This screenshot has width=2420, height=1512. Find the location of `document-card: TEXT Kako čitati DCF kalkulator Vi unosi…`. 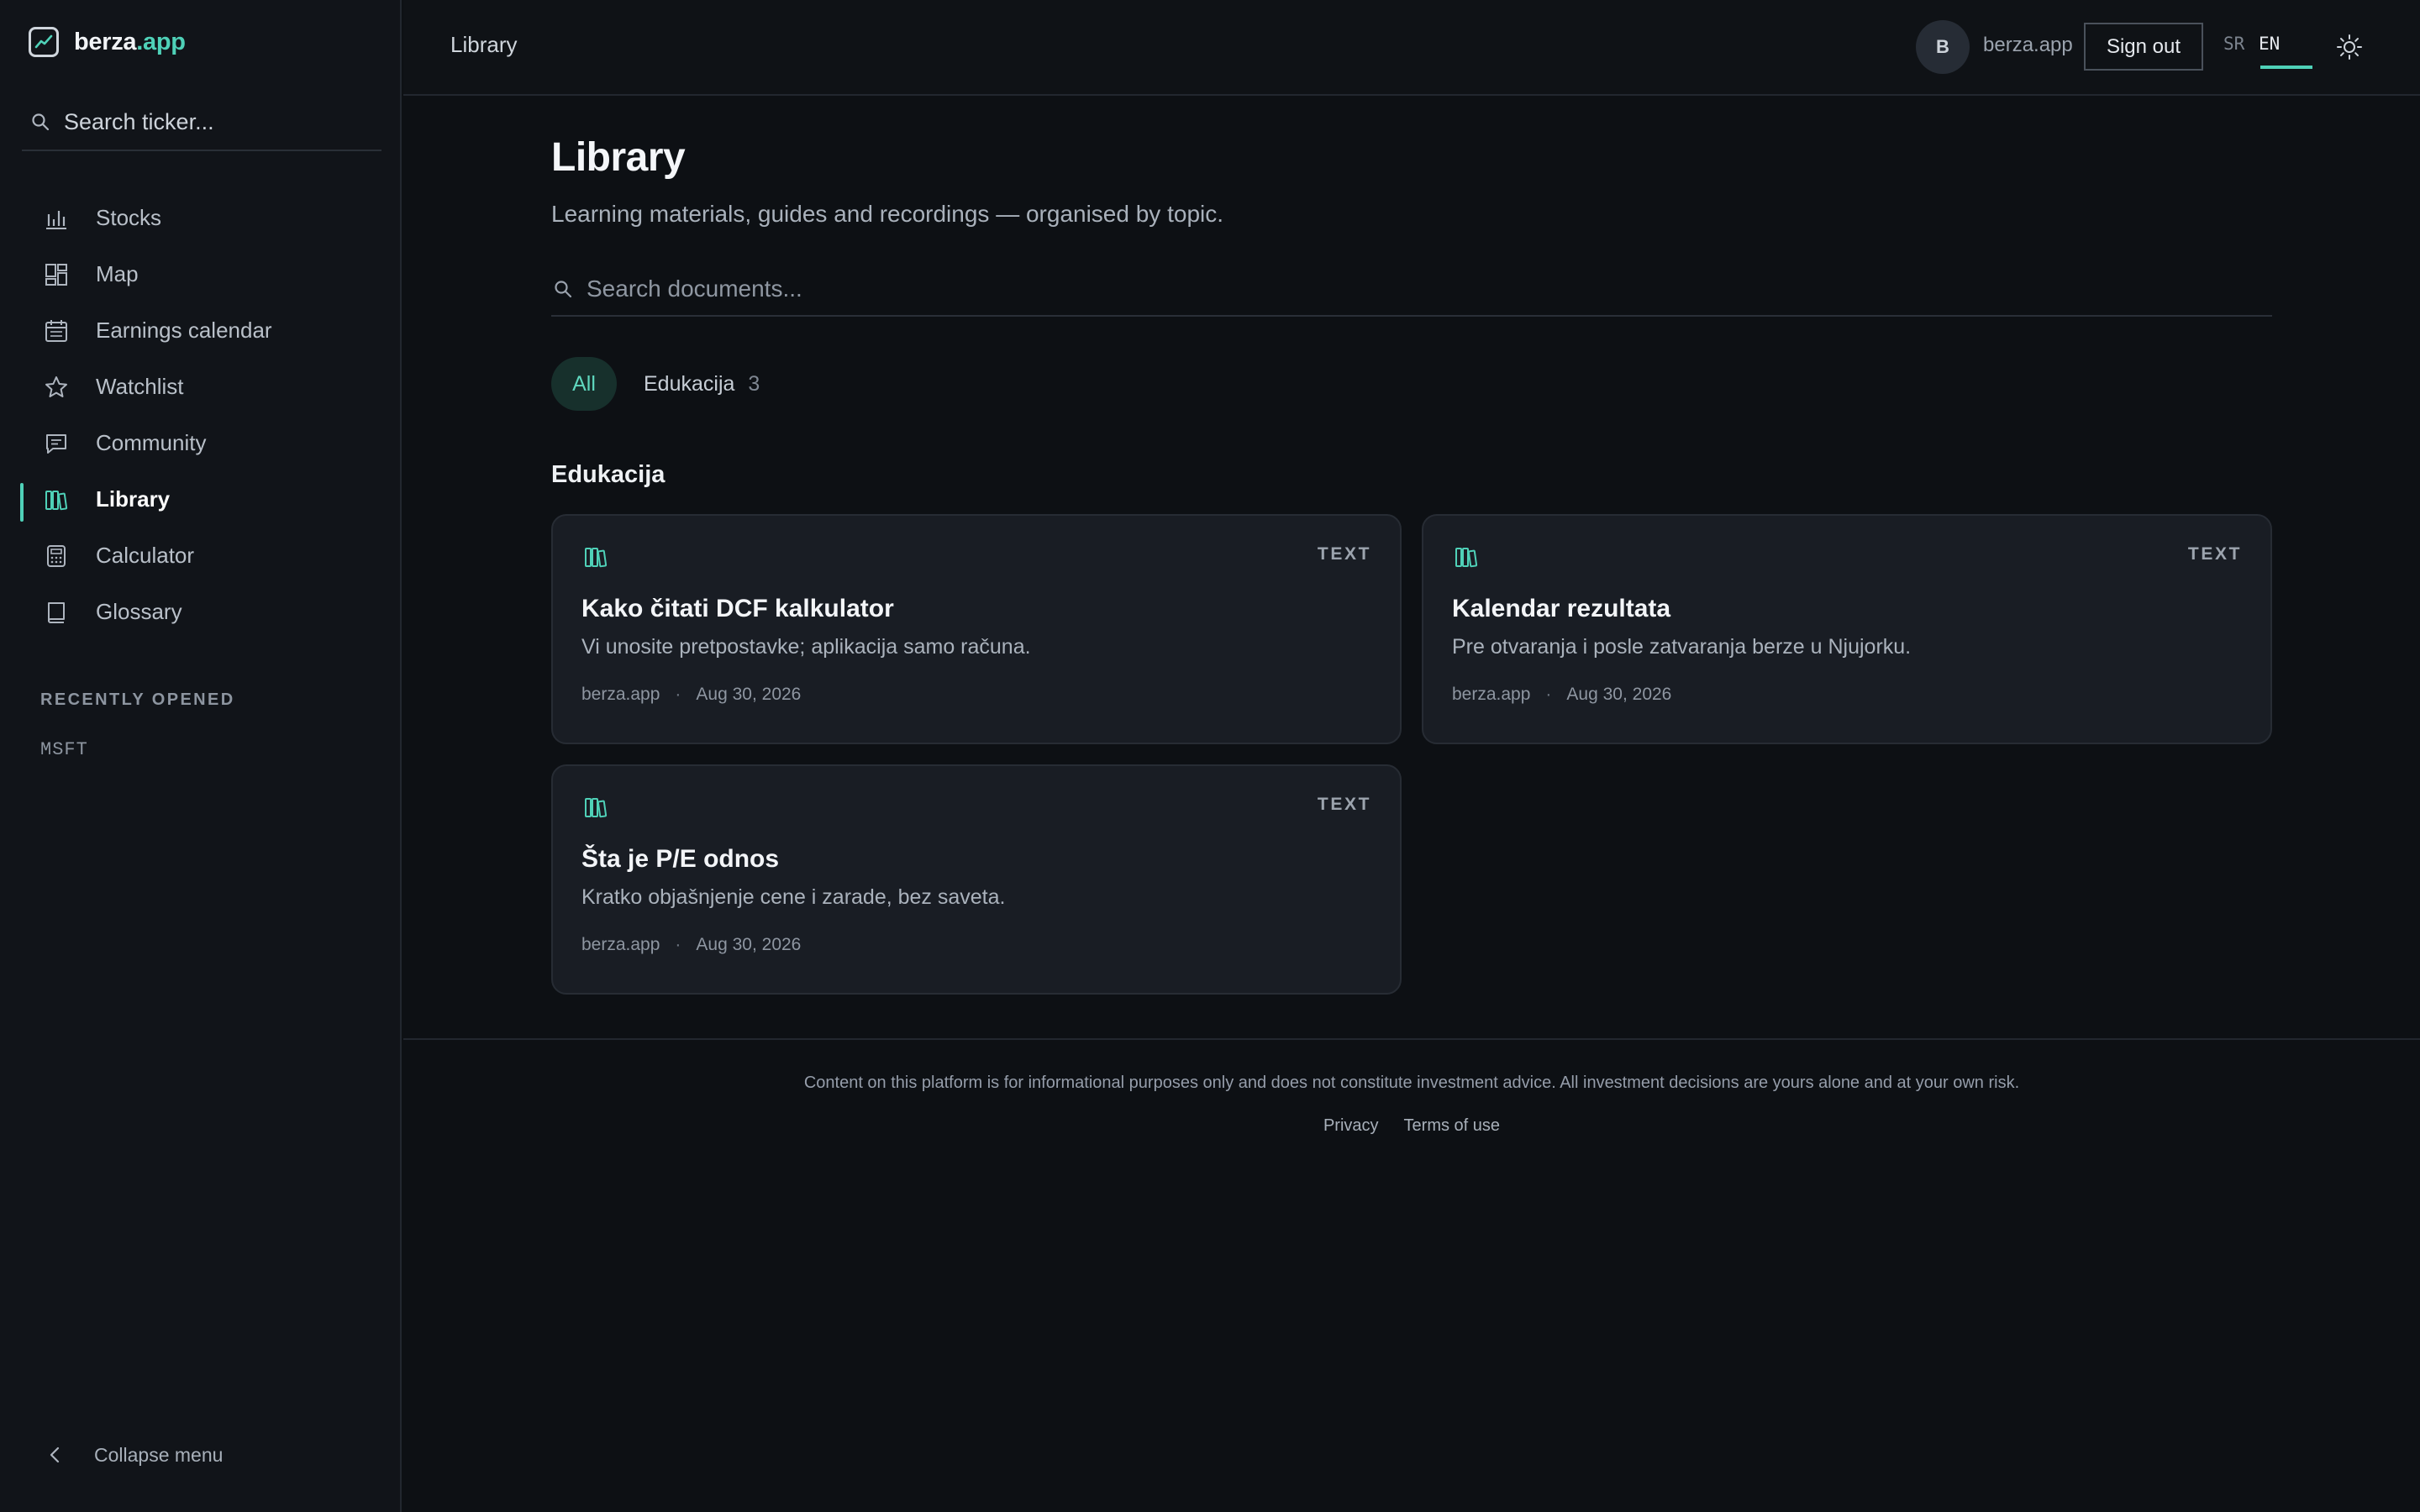

document-card: TEXT Kako čitati DCF kalkulator Vi unosi… is located at coordinates (976, 629).